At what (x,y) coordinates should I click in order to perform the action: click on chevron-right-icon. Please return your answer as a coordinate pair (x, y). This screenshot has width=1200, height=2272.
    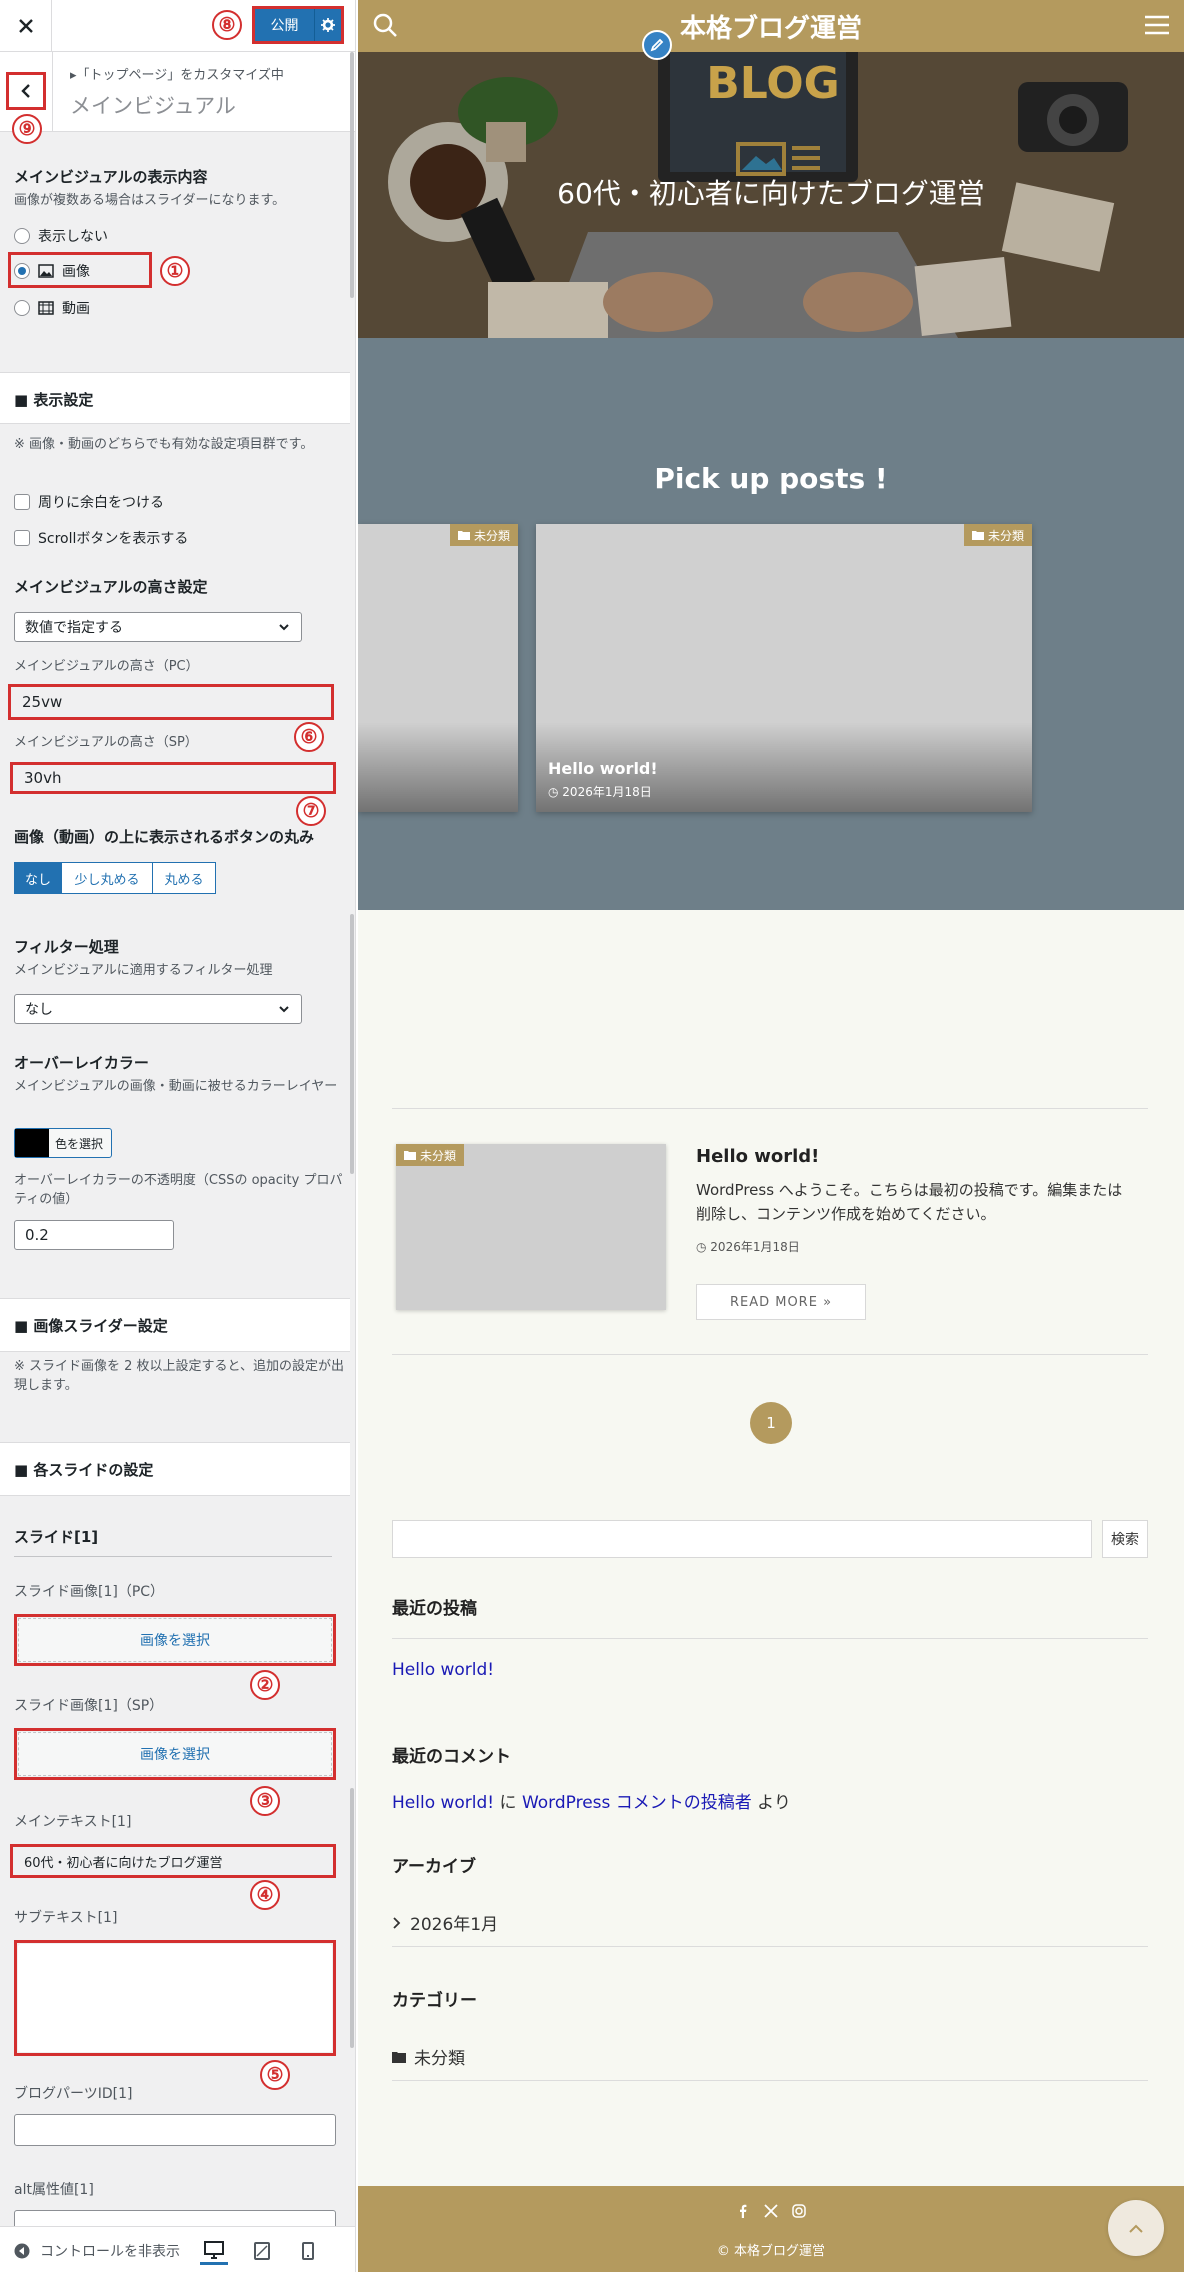
    Looking at the image, I should click on (397, 1922).